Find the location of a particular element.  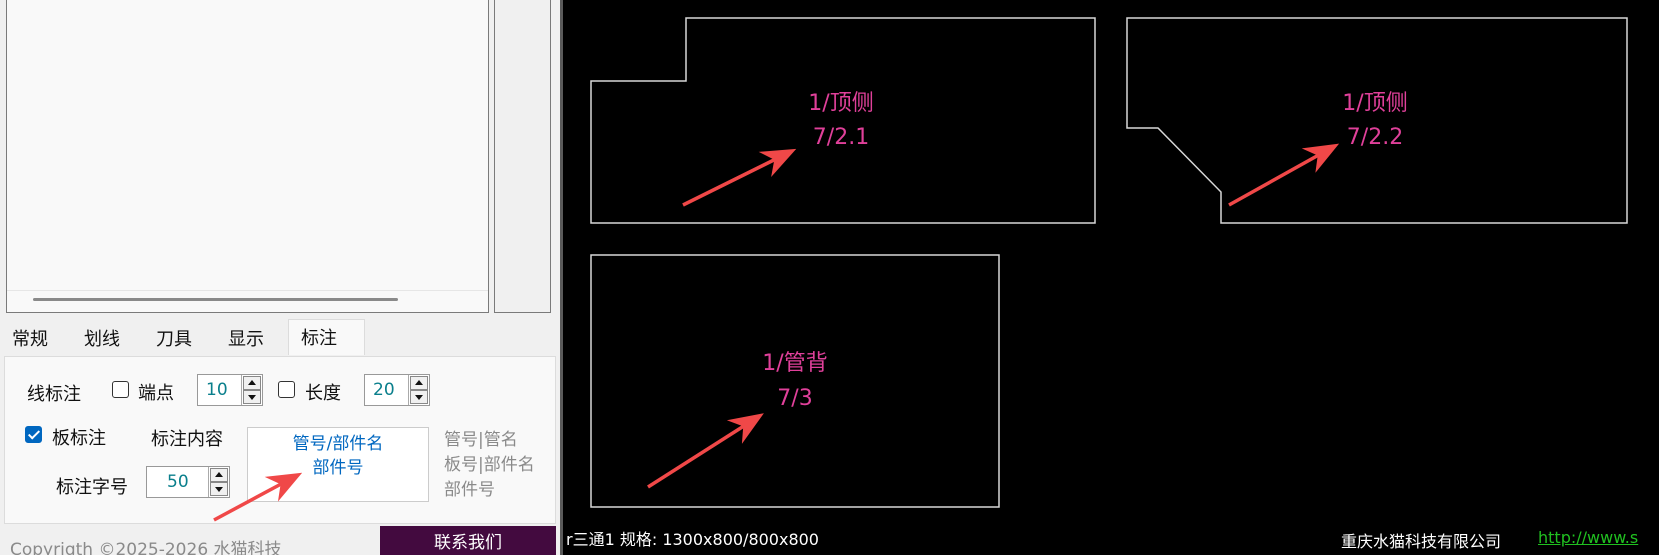

annotation-content-label: 标注内容 is located at coordinates (187, 439).